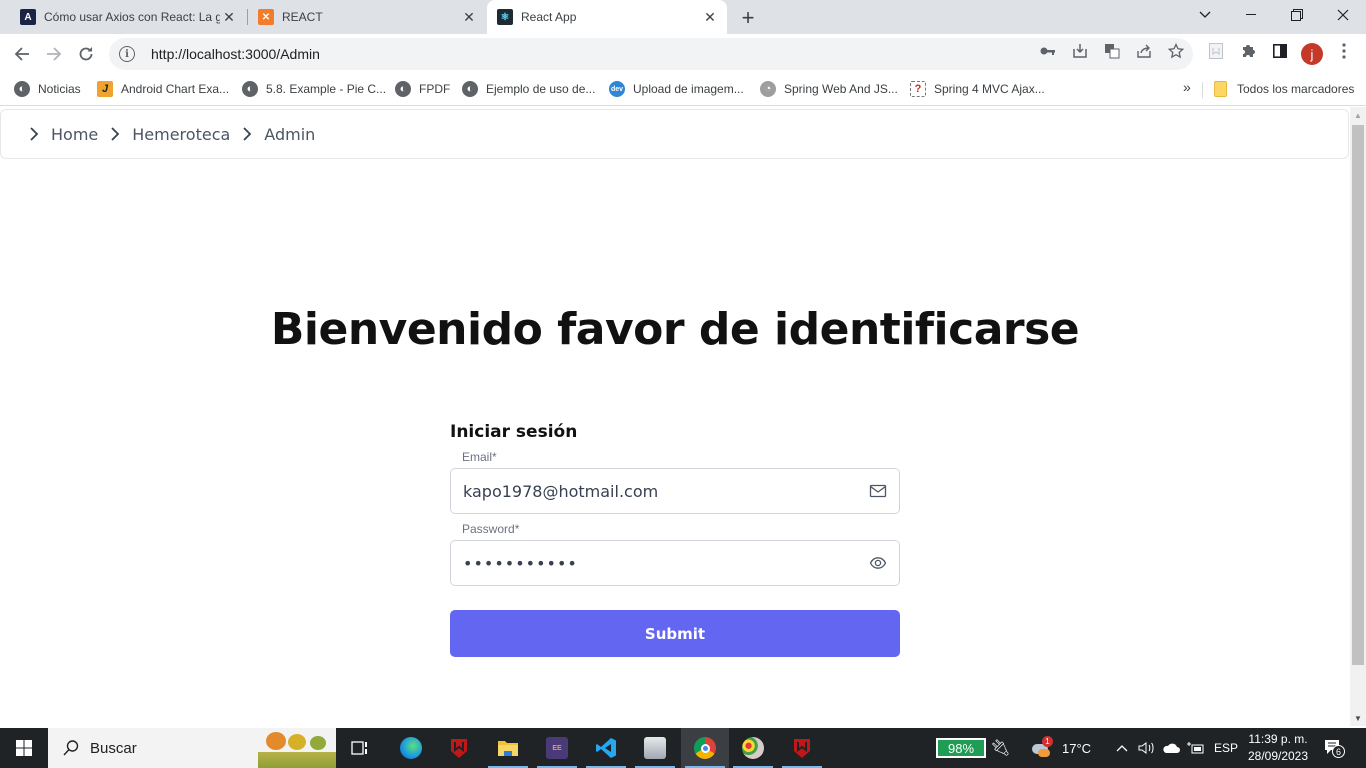 The height and width of the screenshot is (768, 1366). I want to click on globe-icon: ◐, so click(22, 89).